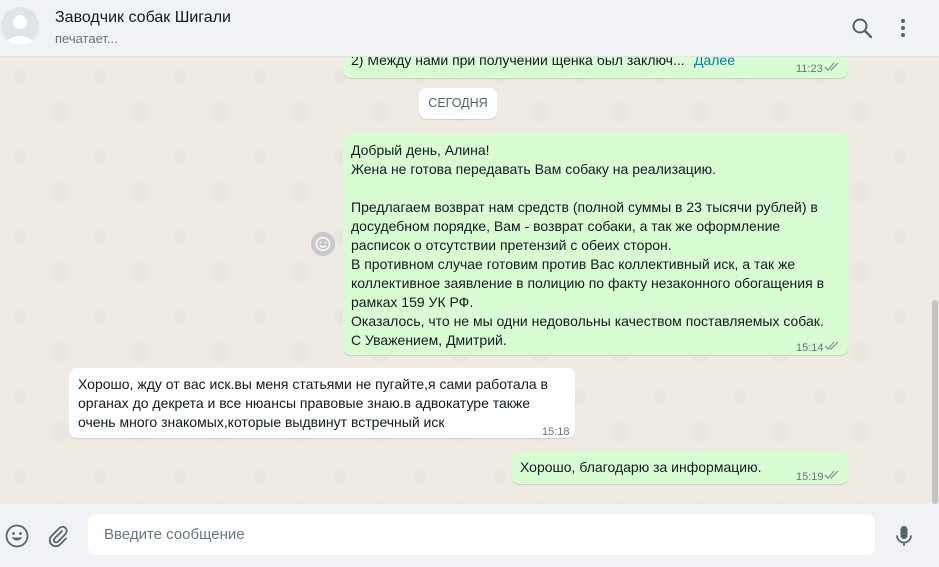 The width and height of the screenshot is (939, 567). Describe the element at coordinates (714, 63) in the screenshot. I see `read-more-link: Далее` at that location.